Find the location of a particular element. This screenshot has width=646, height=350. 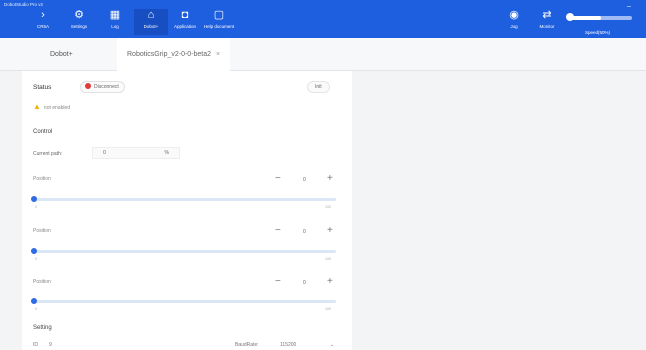

help-document-icon: ▢ is located at coordinates (219, 15).